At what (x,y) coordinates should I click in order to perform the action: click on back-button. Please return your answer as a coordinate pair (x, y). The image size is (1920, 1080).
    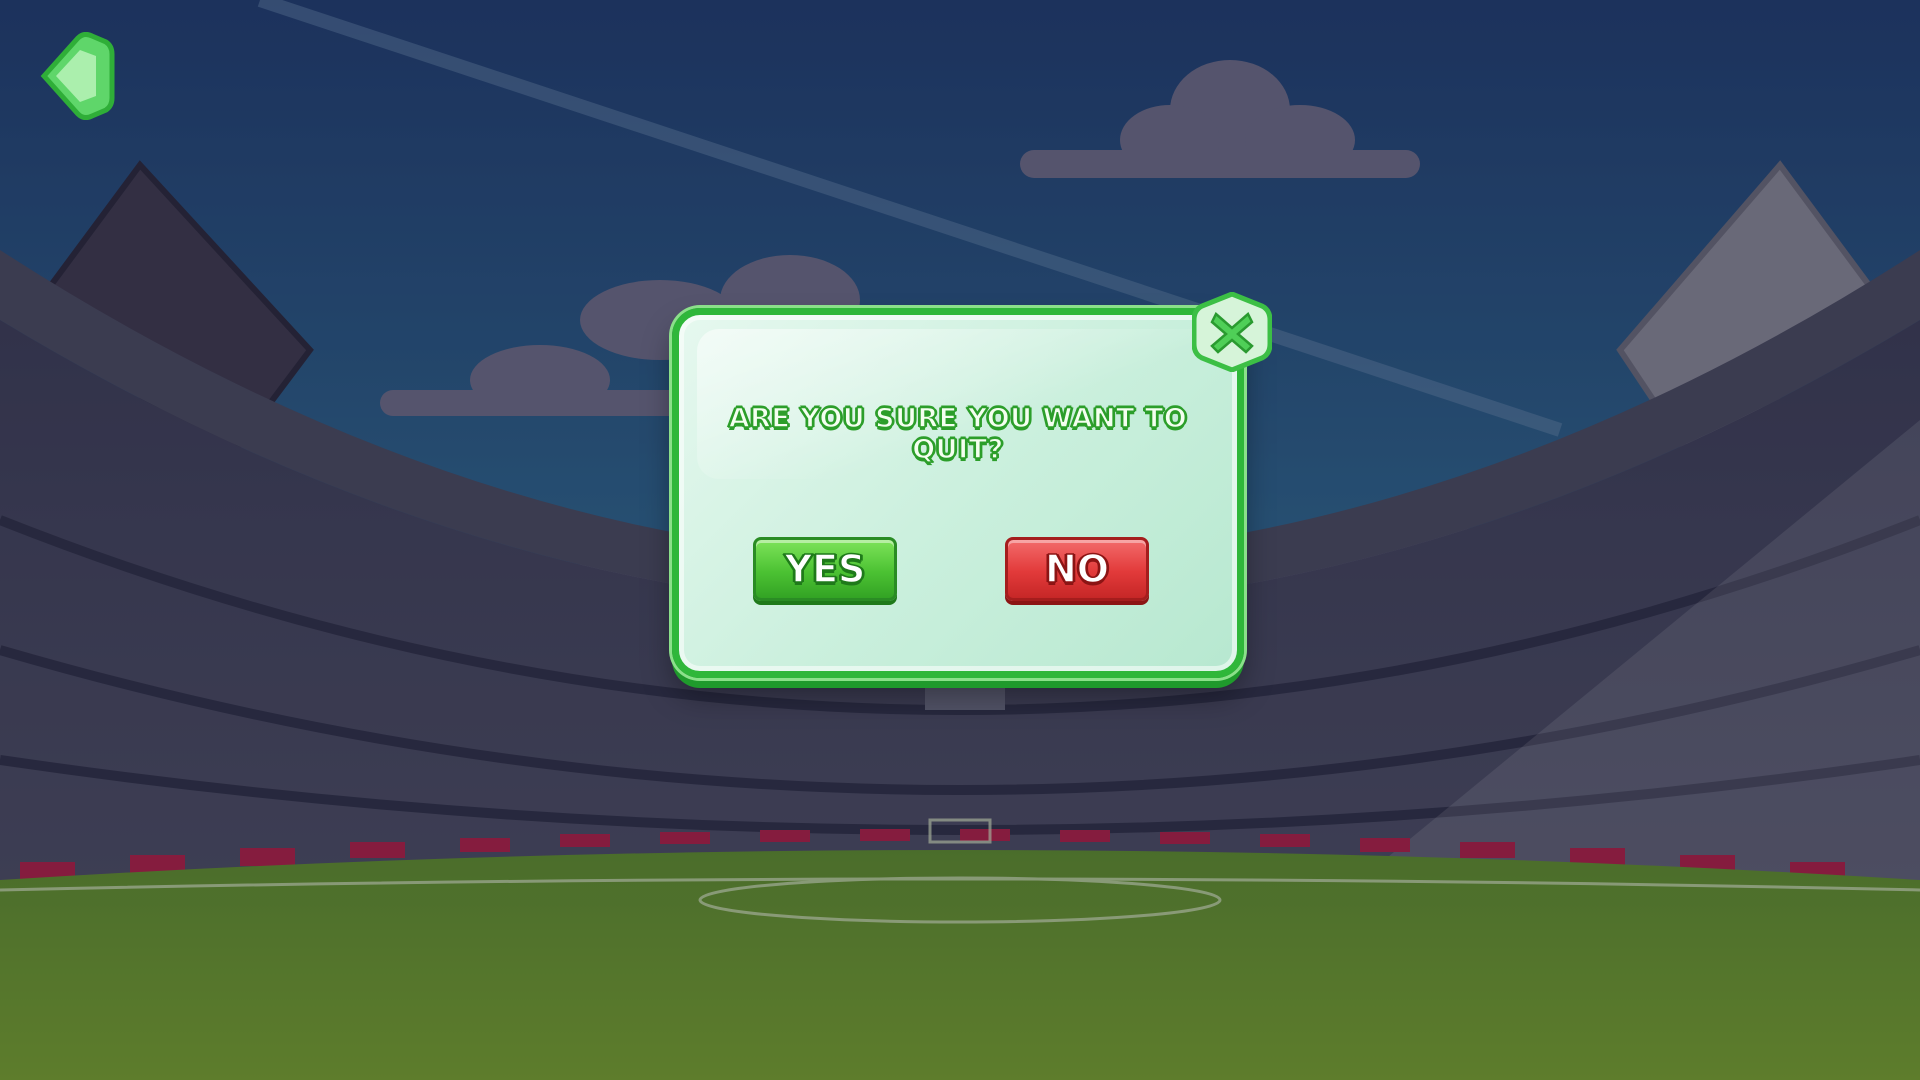
    Looking at the image, I should click on (75, 76).